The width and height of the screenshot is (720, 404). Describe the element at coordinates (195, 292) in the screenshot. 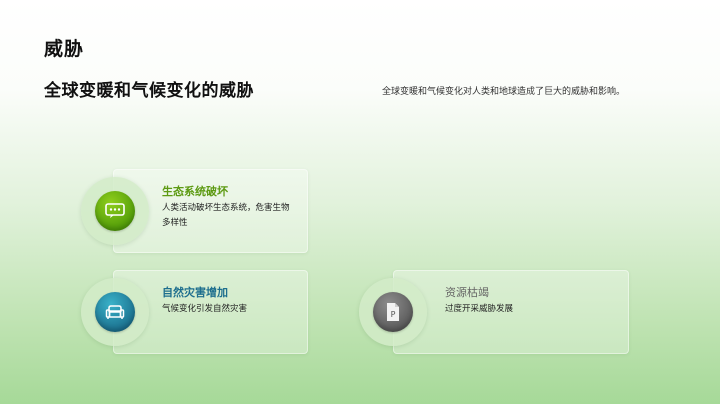

I see `card-title: 自然灾害增加` at that location.